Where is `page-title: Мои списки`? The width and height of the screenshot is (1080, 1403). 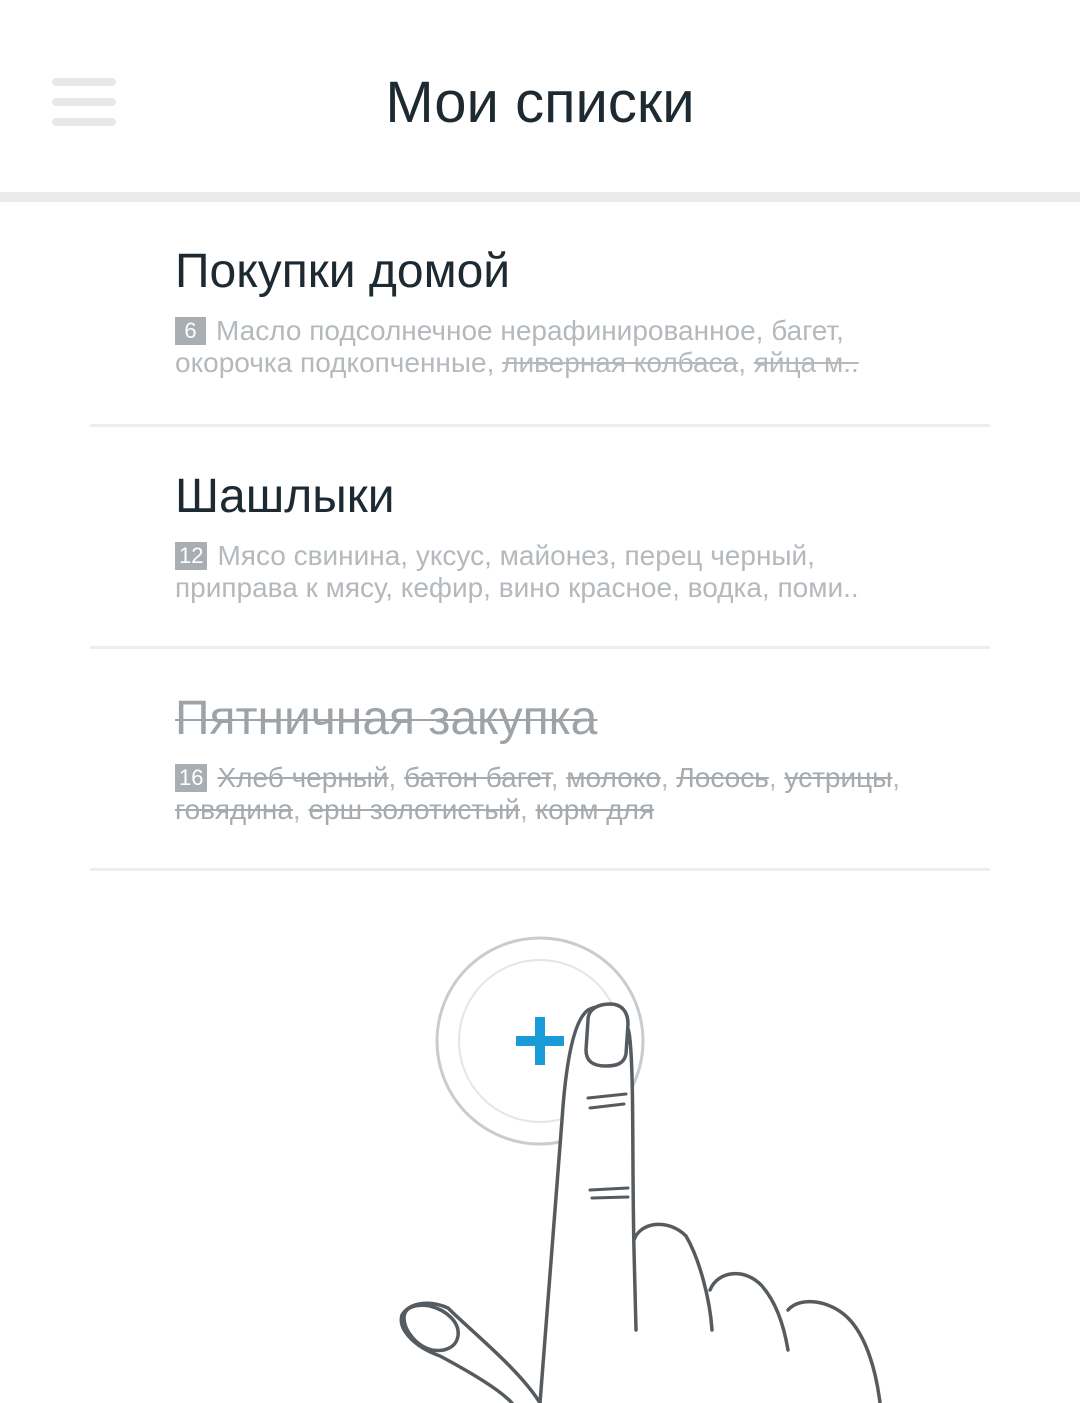 page-title: Мои списки is located at coordinates (540, 102).